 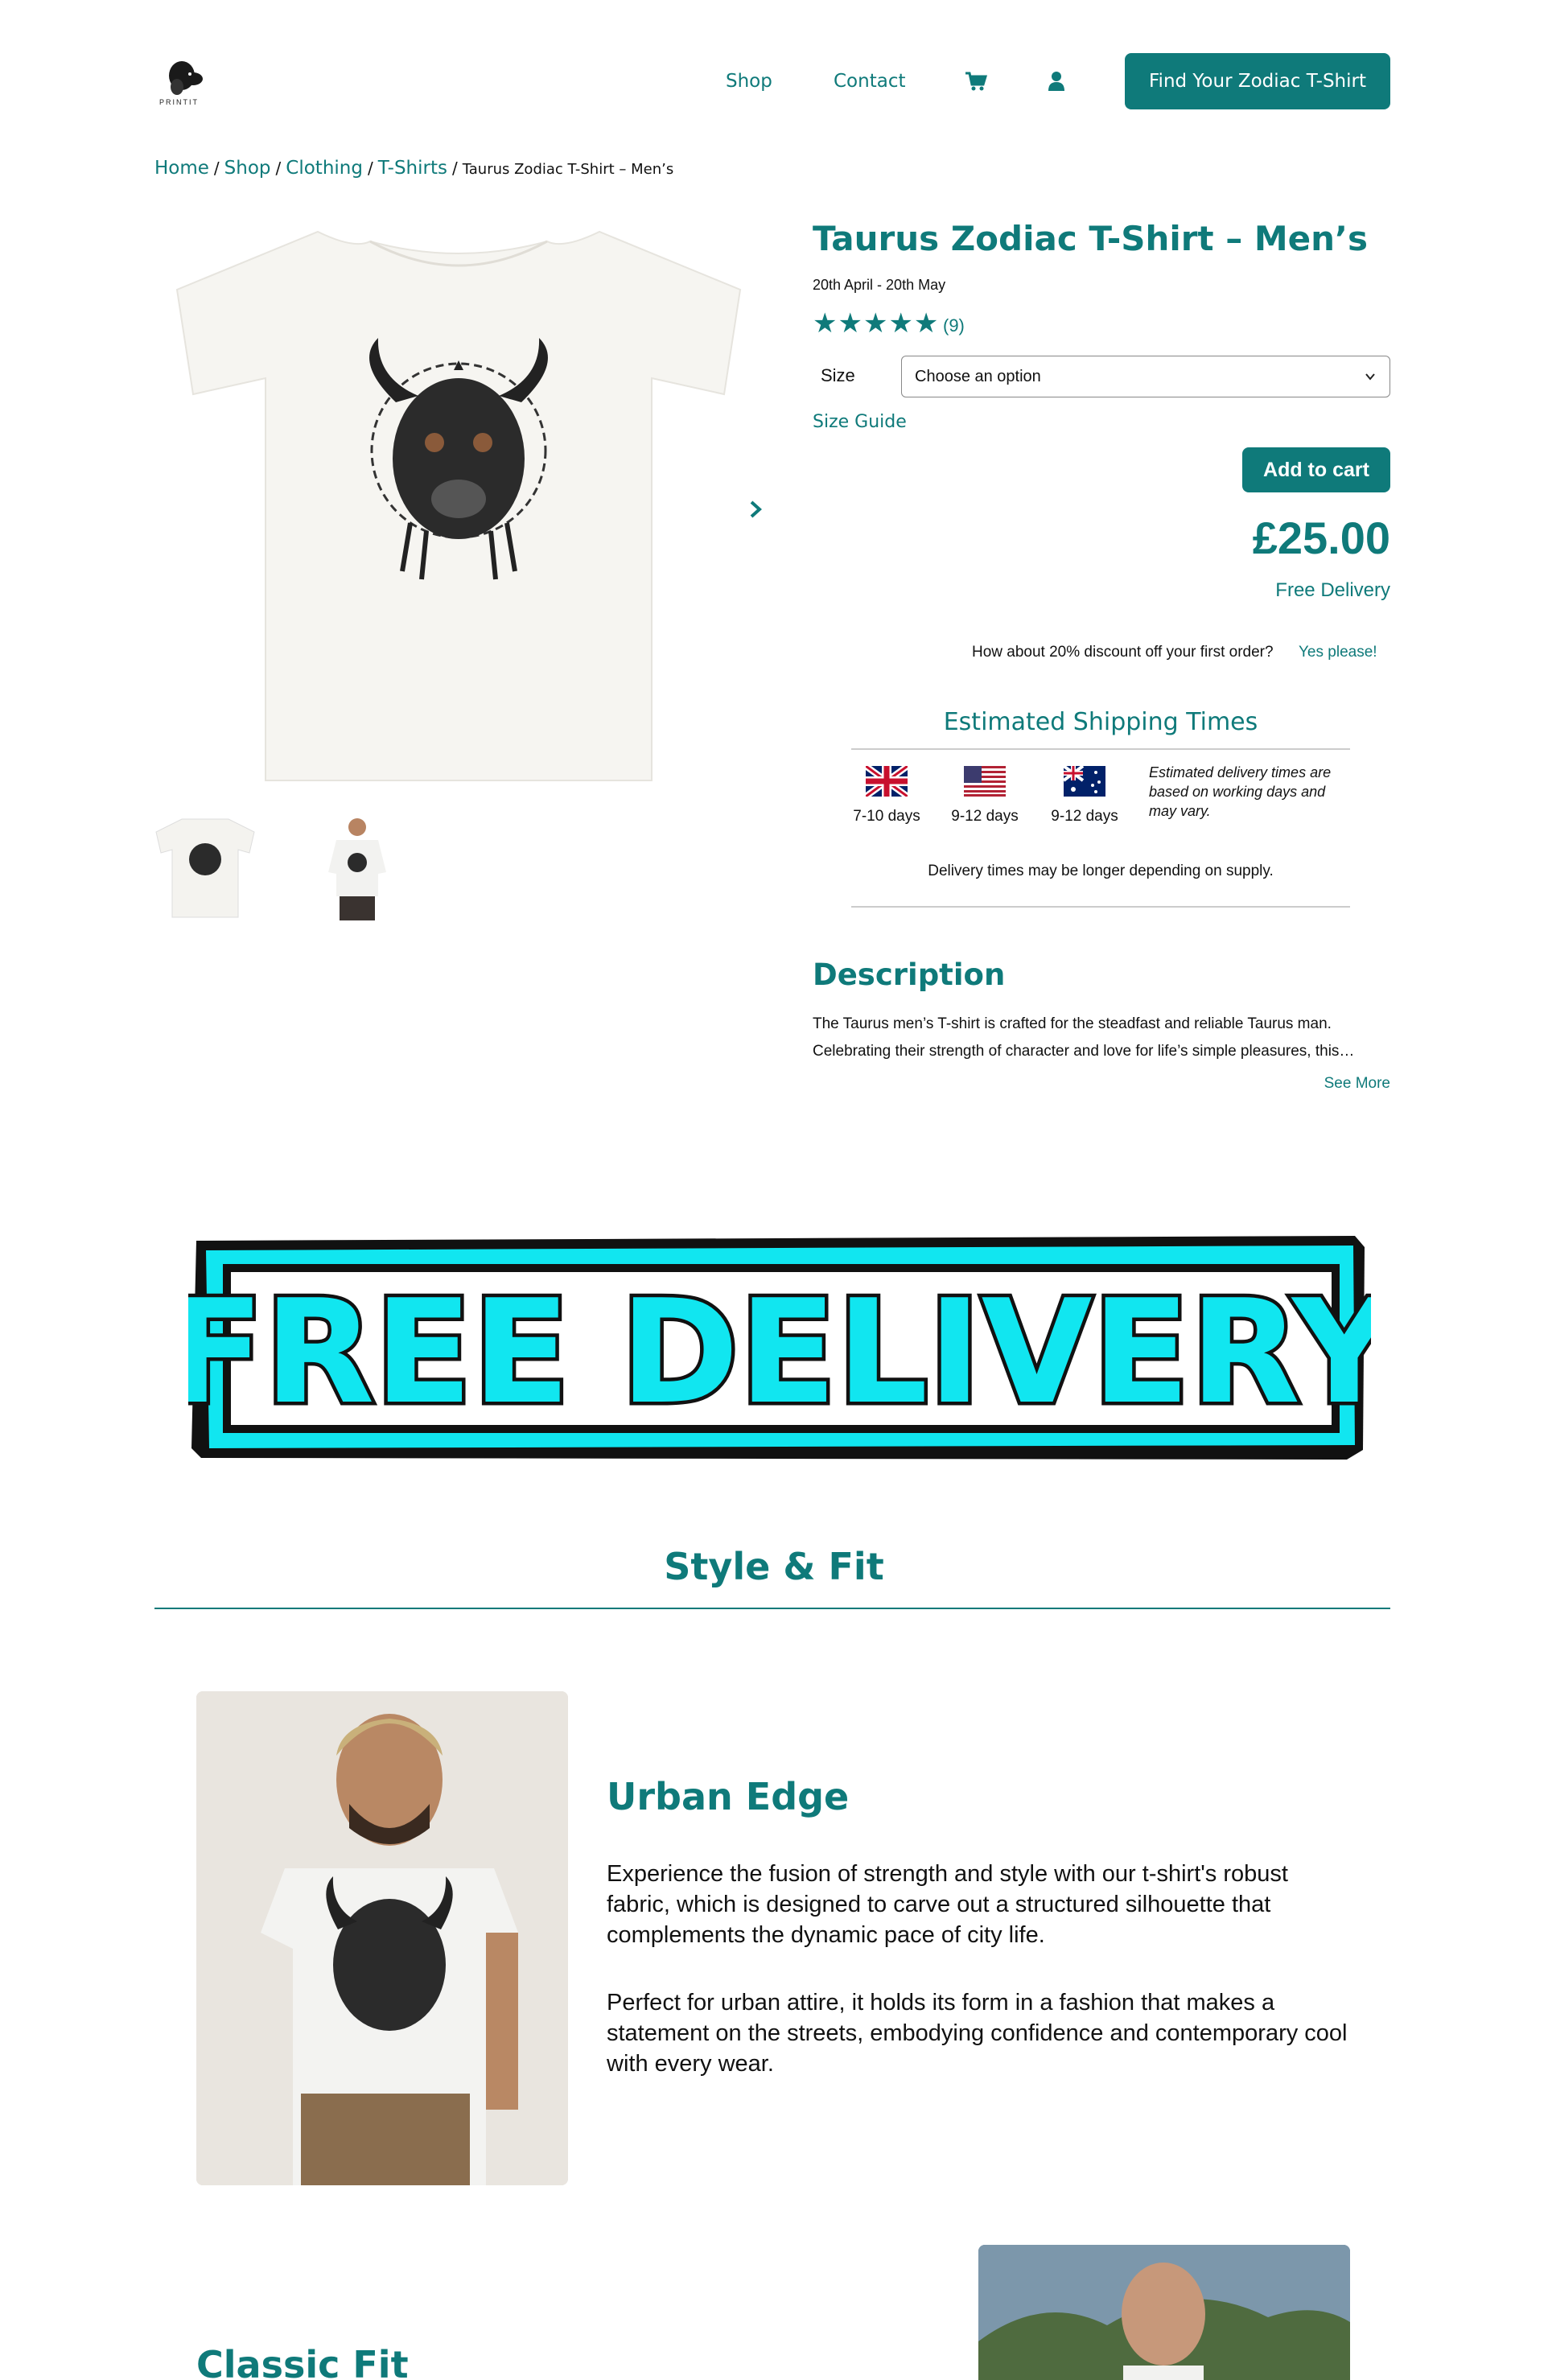 I want to click on nav-shop-link: Shop, so click(x=749, y=81).